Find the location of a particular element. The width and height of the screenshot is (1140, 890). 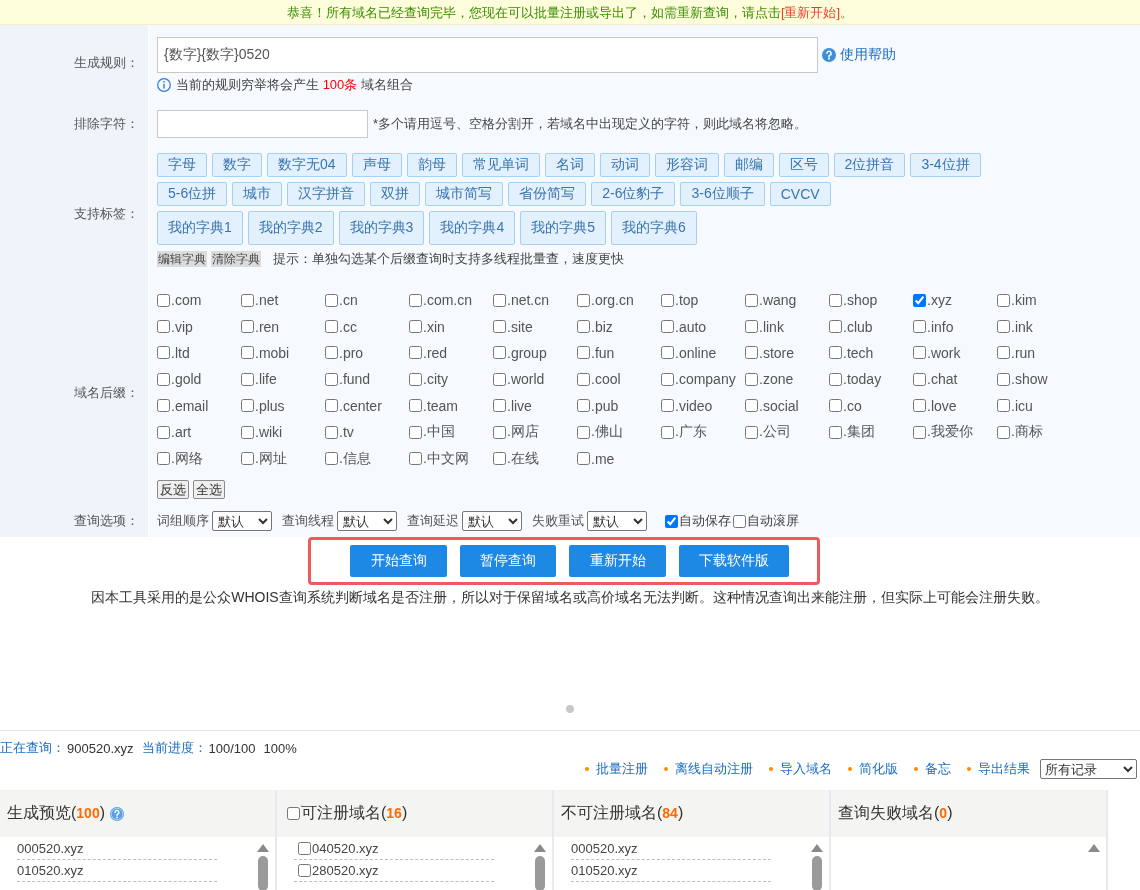

toolbar-link: 简化版 is located at coordinates (873, 769).